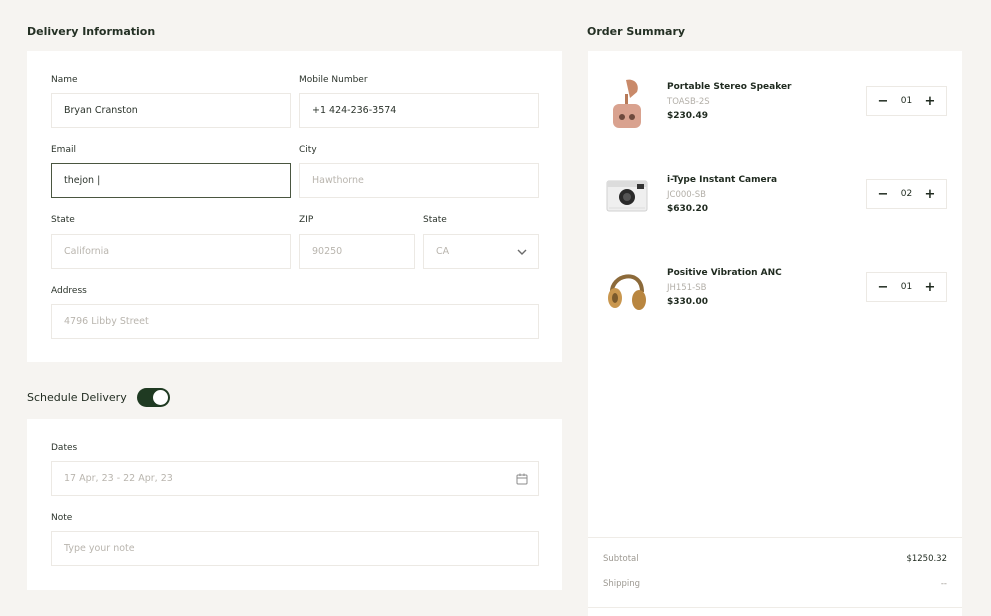 The width and height of the screenshot is (991, 616). What do you see at coordinates (687, 302) in the screenshot?
I see `item-price: $330.00` at bounding box center [687, 302].